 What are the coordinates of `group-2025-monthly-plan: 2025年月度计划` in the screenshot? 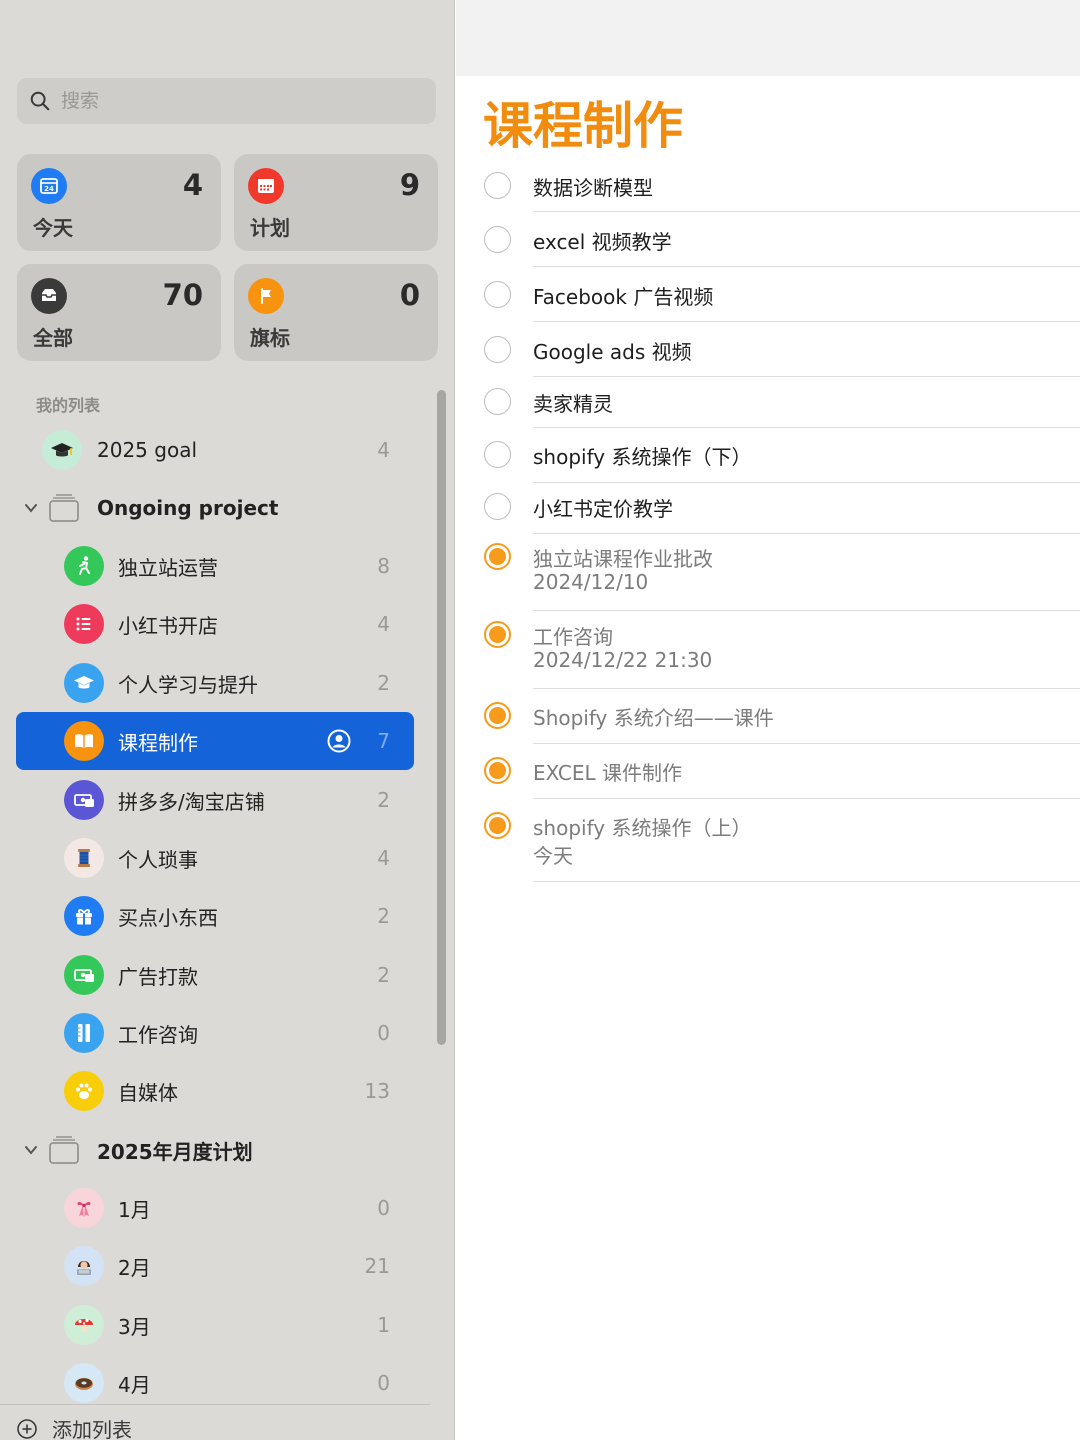 It's located at (215, 1150).